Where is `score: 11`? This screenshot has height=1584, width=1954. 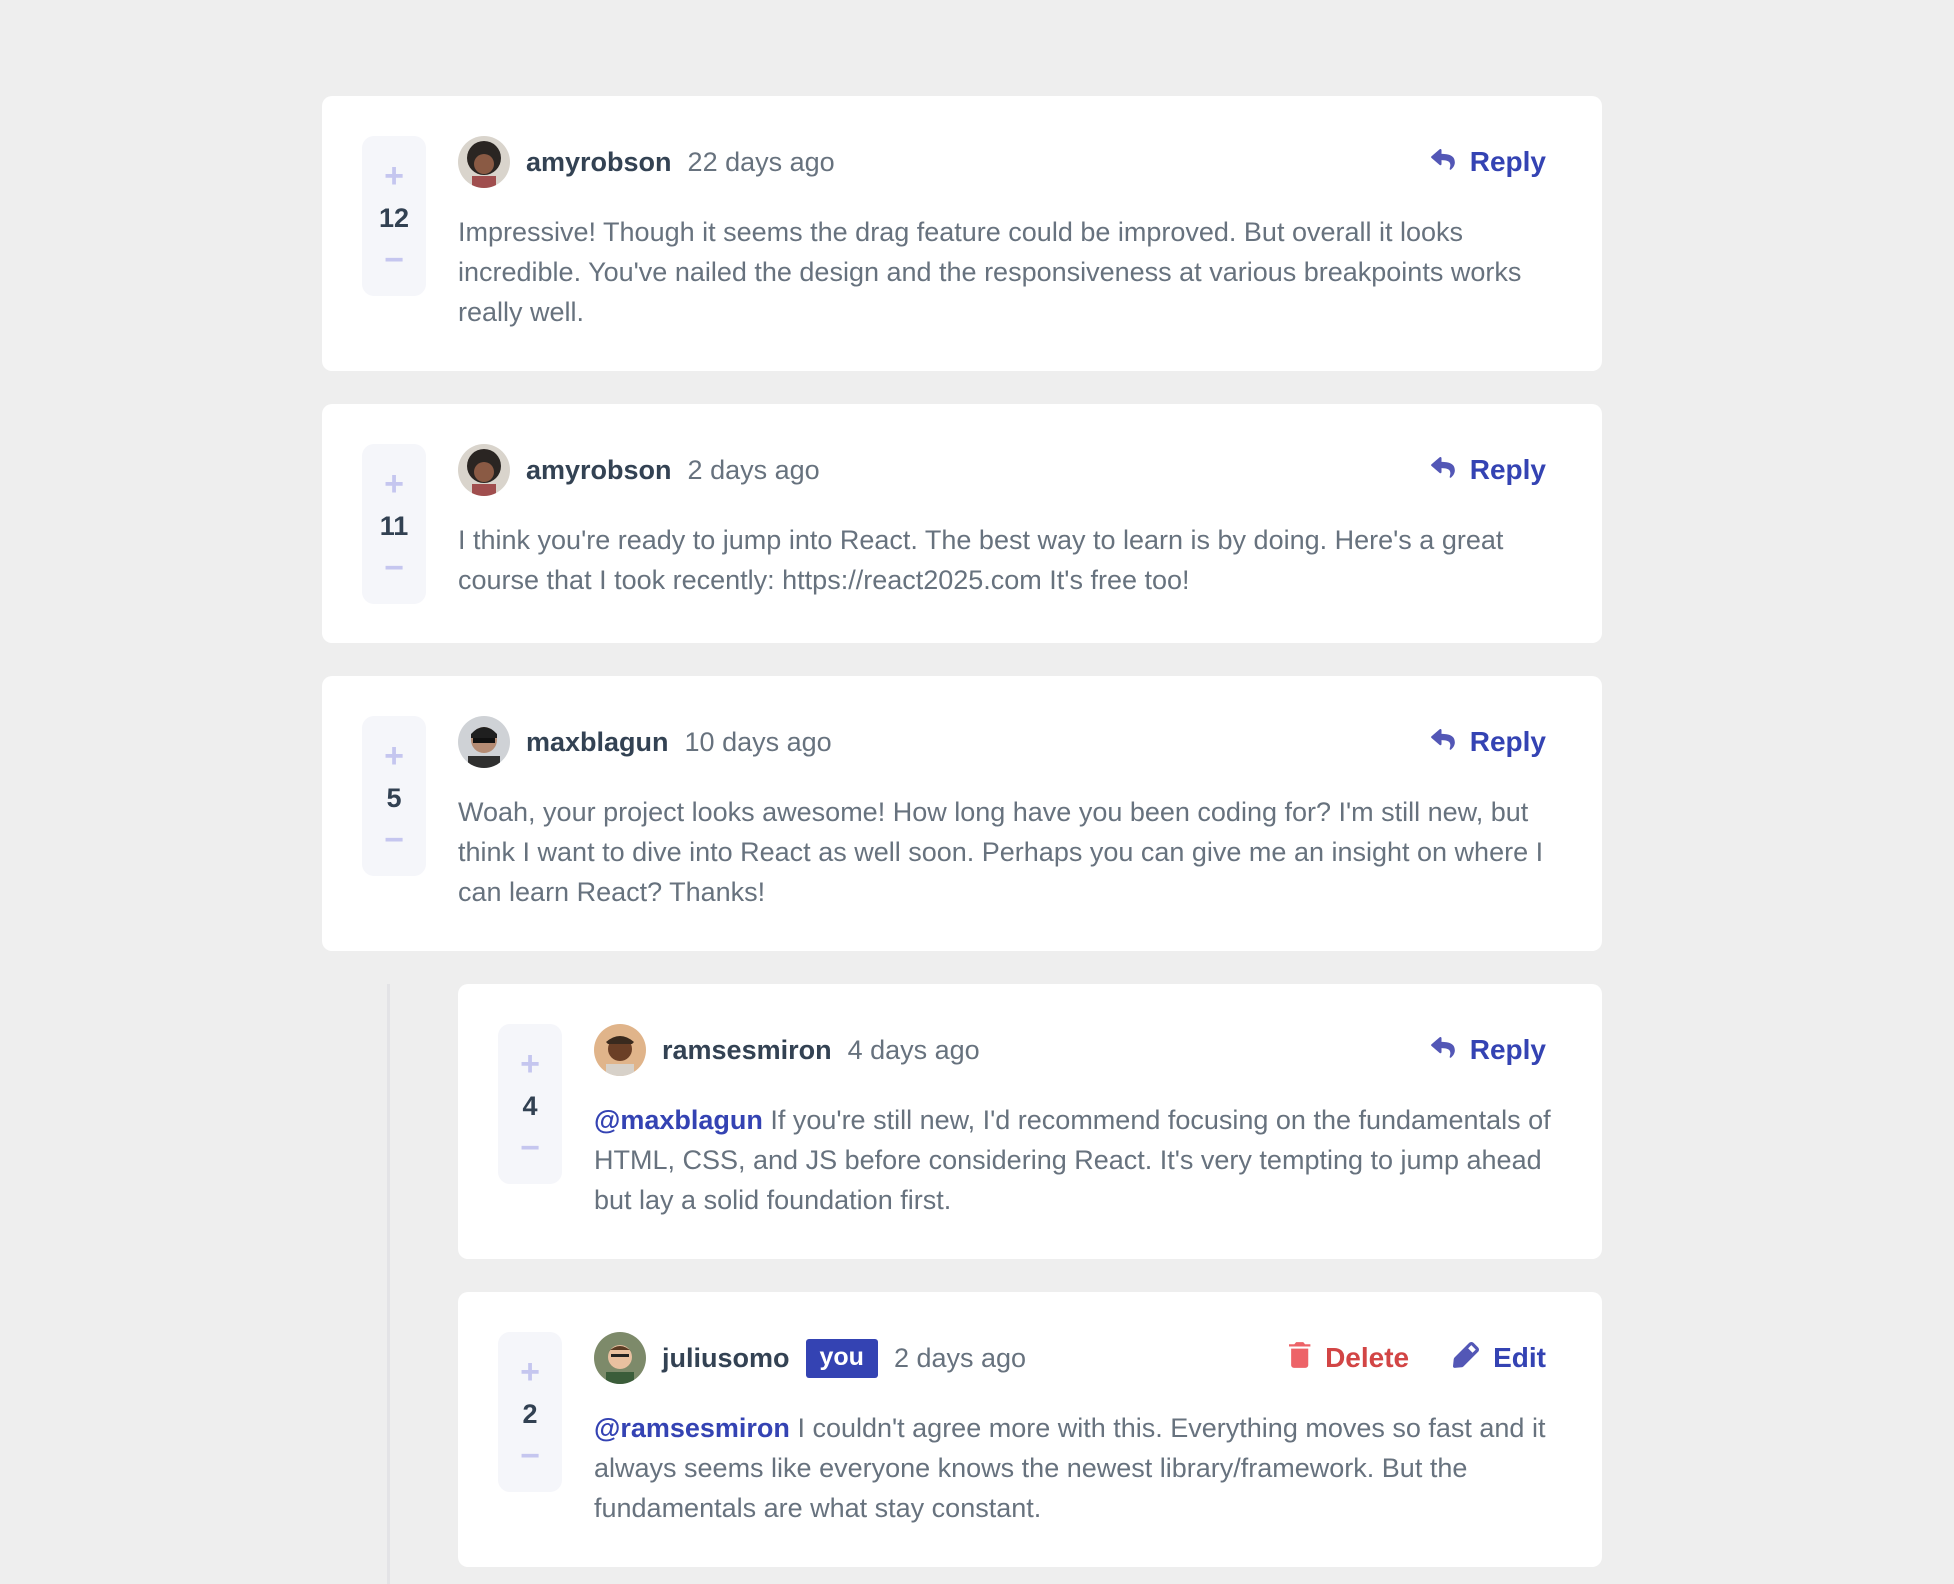 score: 11 is located at coordinates (394, 526).